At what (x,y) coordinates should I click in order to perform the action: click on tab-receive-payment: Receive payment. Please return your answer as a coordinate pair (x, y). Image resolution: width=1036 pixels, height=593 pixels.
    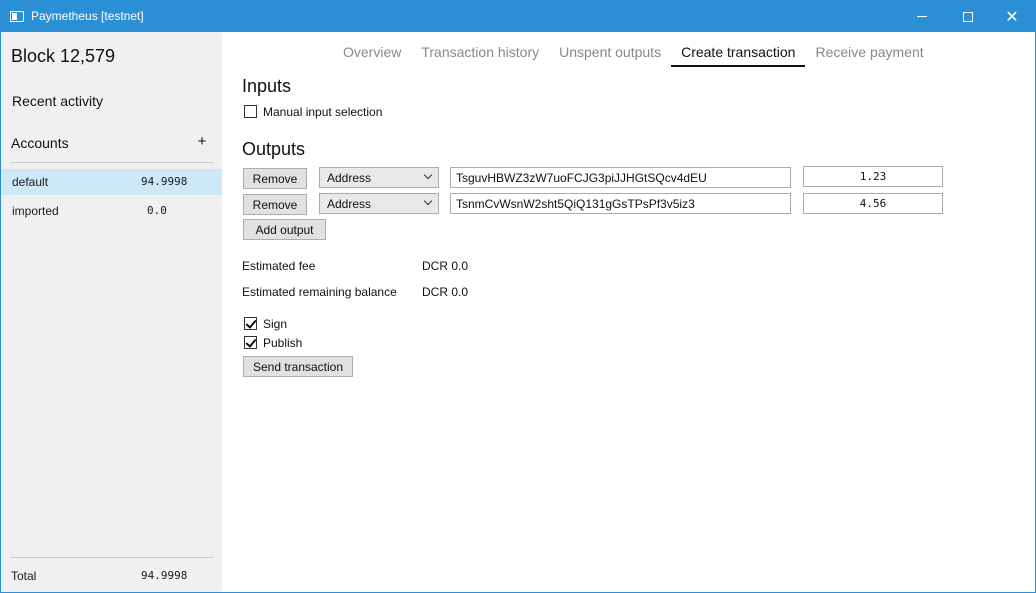
    Looking at the image, I should click on (869, 55).